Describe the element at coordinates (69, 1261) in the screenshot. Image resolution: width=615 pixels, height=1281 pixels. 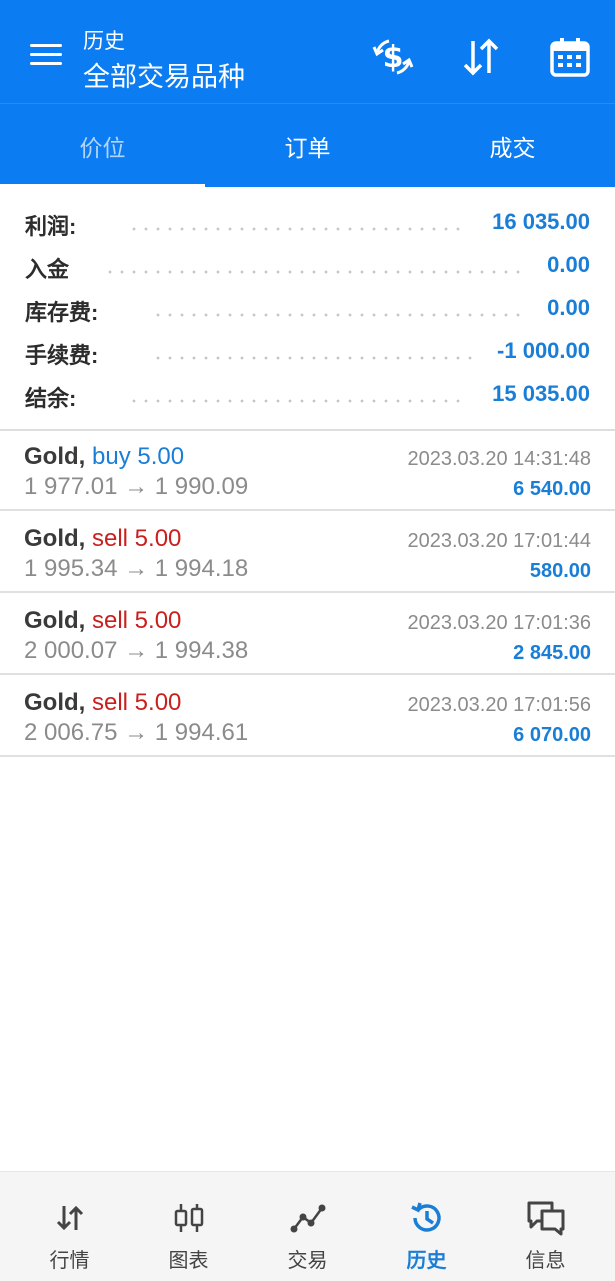
I see `nav-label: 行情` at that location.